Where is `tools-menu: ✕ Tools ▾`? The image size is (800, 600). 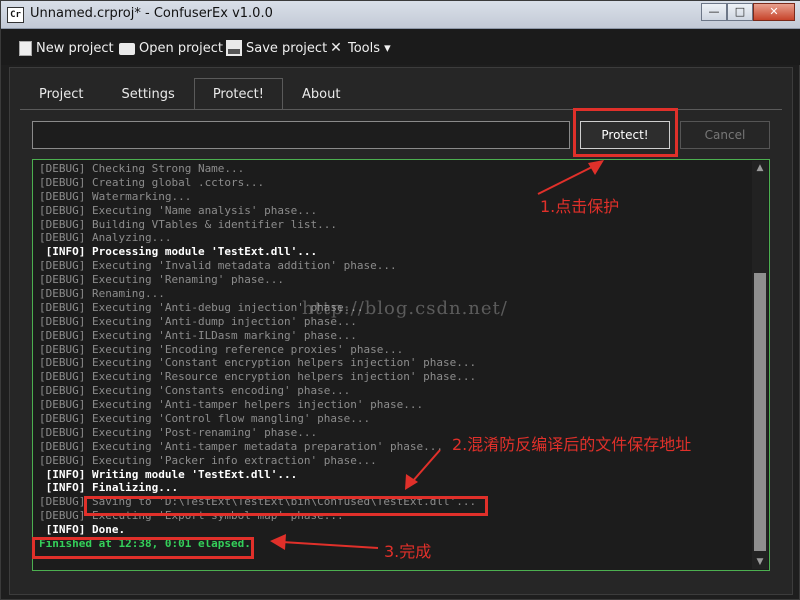
tools-menu: ✕ Tools ▾ is located at coordinates (359, 48).